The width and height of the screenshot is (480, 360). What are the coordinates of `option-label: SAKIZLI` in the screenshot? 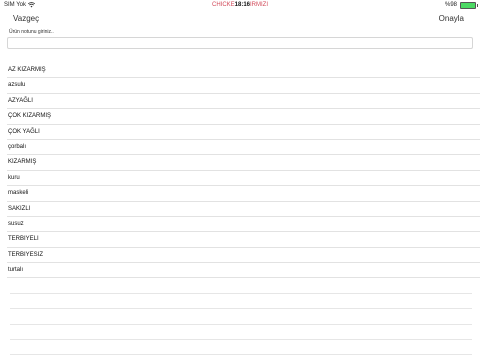 It's located at (19, 208).